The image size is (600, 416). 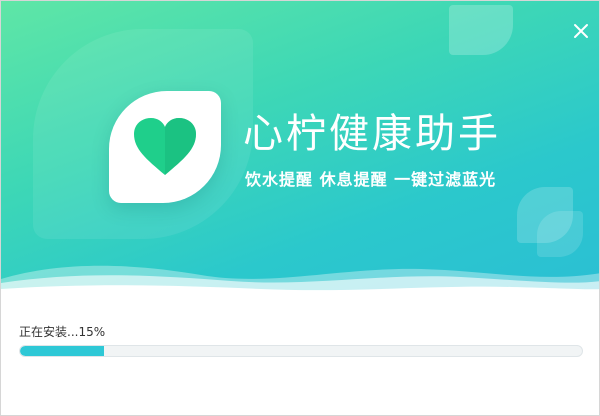 I want to click on install-progress-bar, so click(x=301, y=351).